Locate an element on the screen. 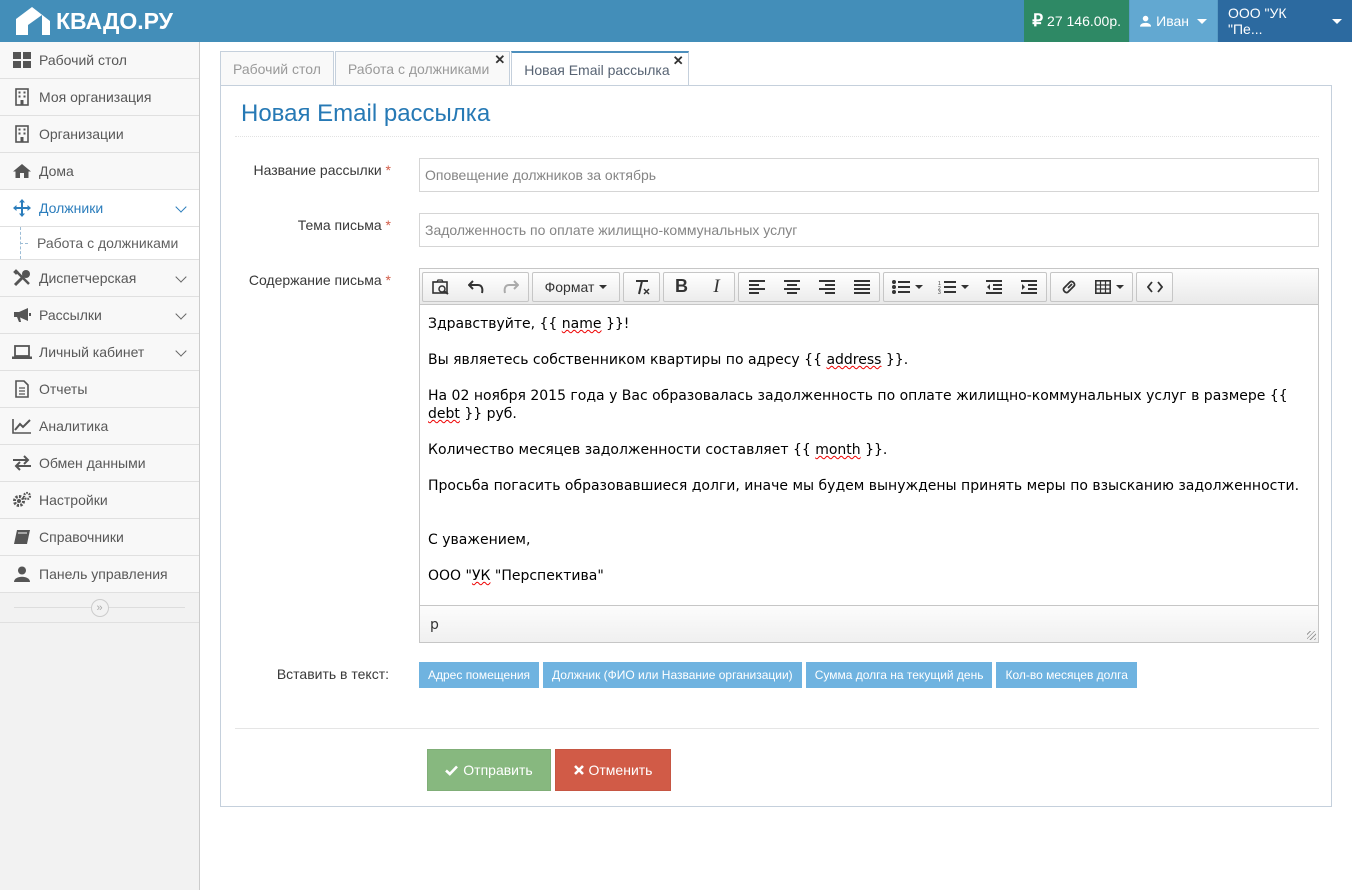 Image resolution: width=1352 pixels, height=890 pixels. align-justify-icon is located at coordinates (861, 287).